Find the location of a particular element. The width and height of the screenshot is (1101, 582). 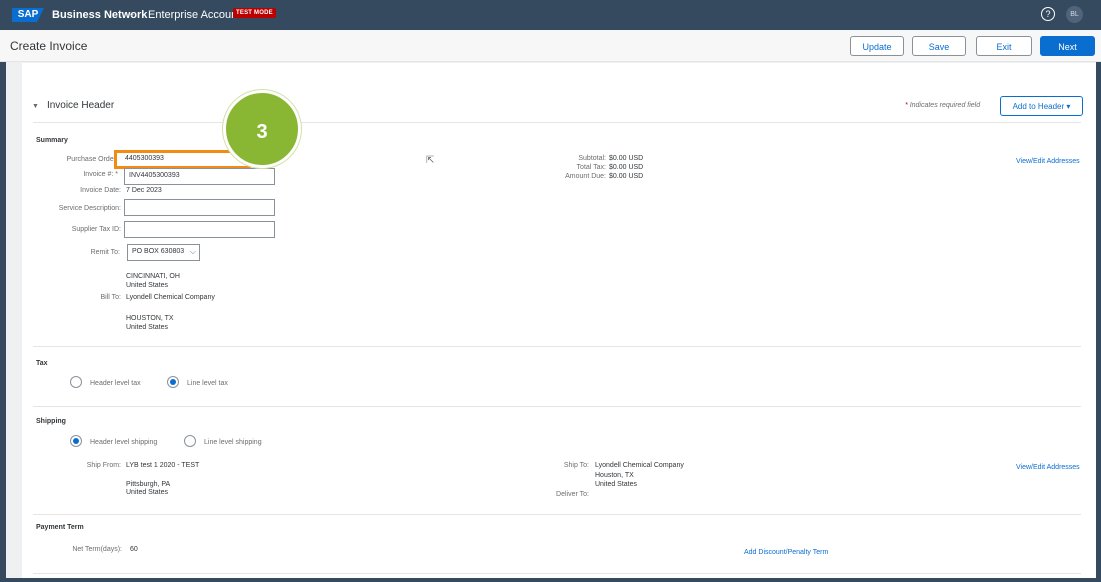

service-description-label: Service Description: is located at coordinates (89, 208).